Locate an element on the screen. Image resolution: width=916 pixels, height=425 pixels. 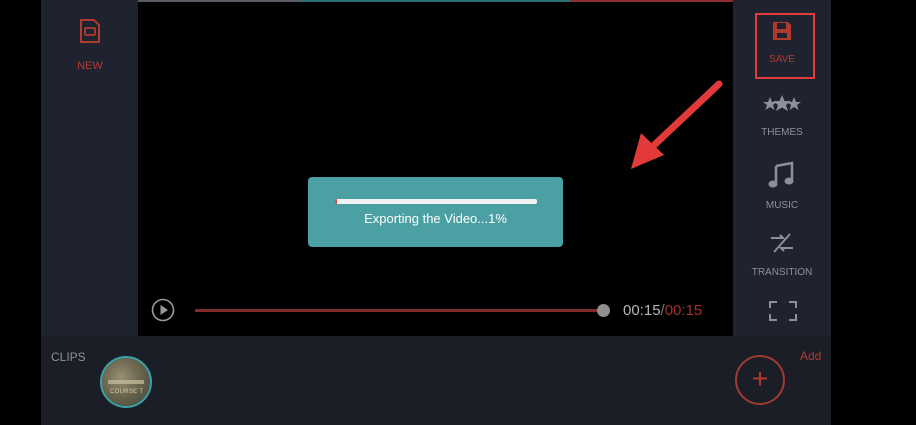
themes-label: THEMES is located at coordinates (782, 132).